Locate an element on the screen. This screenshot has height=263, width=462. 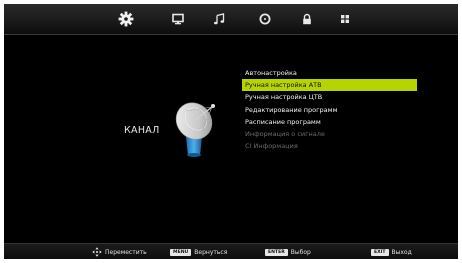
exit-key: EXIT is located at coordinates (380, 252).